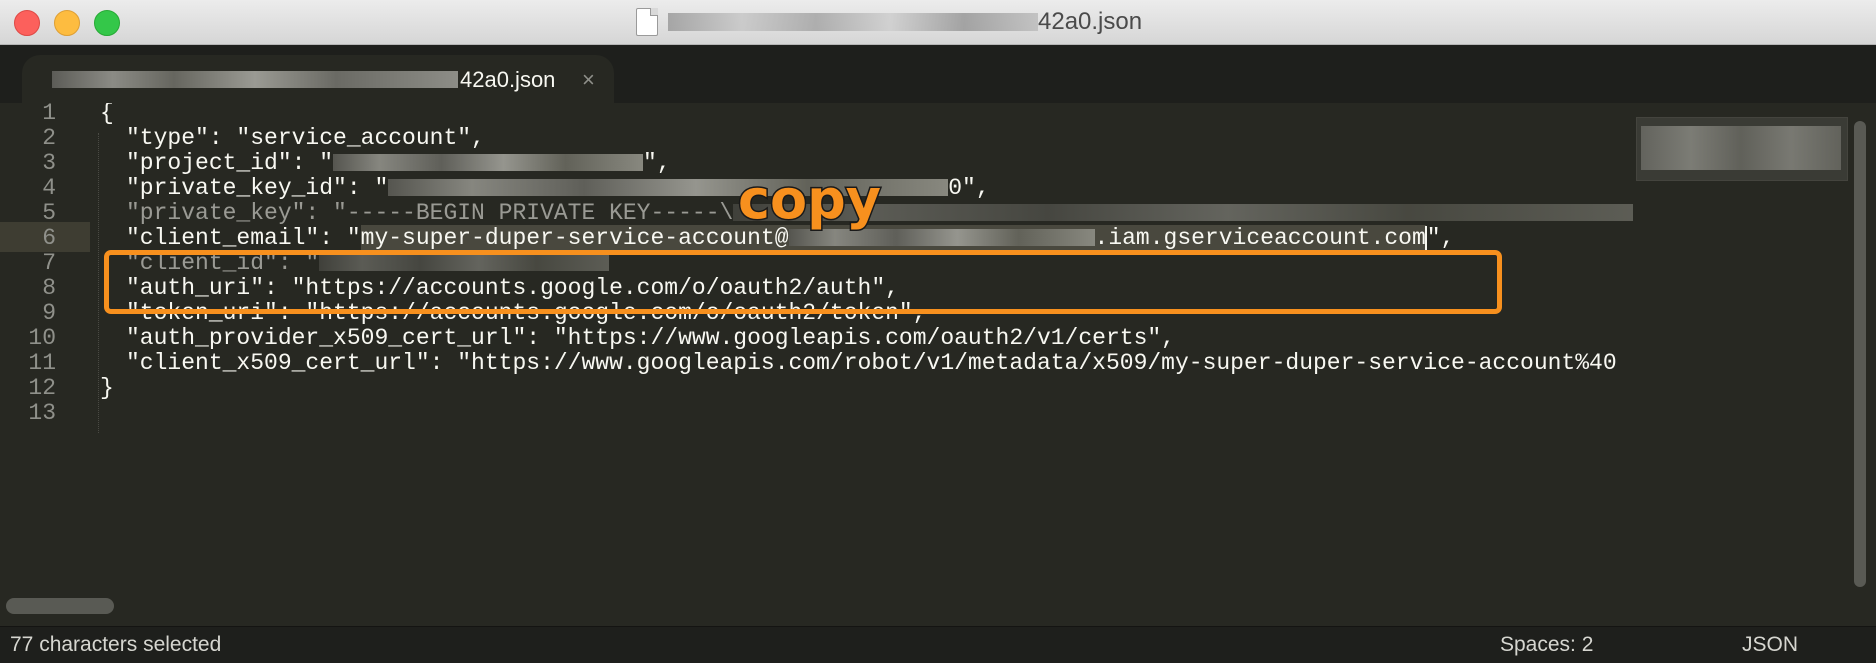 The height and width of the screenshot is (663, 1876). What do you see at coordinates (35, 346) in the screenshot?
I see `line-number-gutter: 1 2 3 4 5 6 7 8 9 10 11 12 13` at bounding box center [35, 346].